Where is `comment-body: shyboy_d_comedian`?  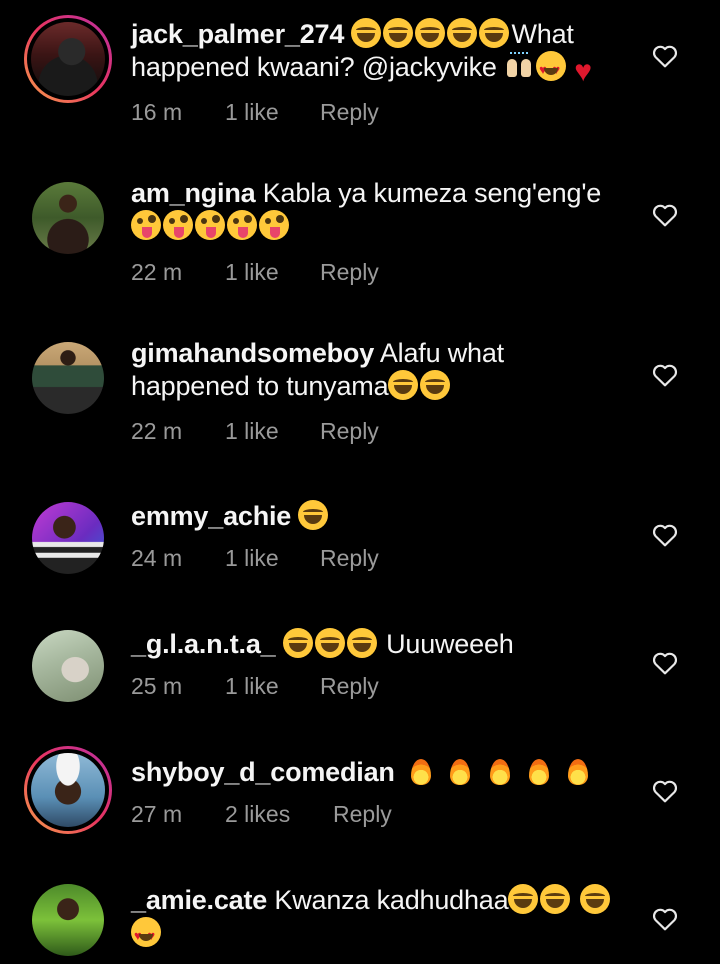 comment-body: shyboy_d_comedian is located at coordinates (376, 772).